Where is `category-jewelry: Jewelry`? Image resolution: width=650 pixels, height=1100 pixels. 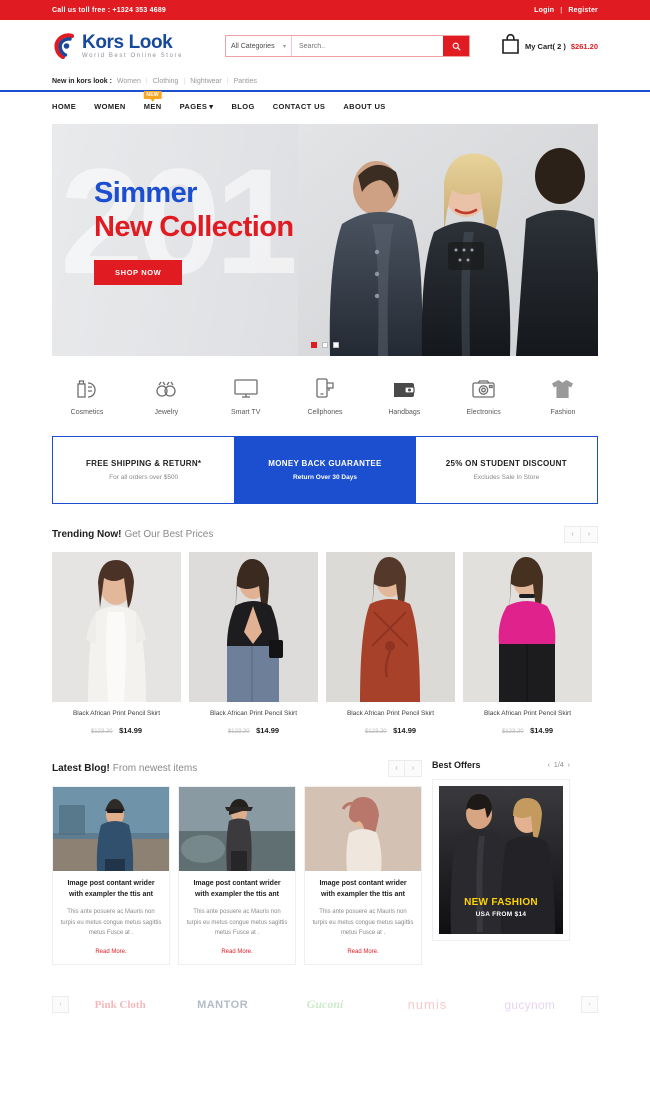 category-jewelry: Jewelry is located at coordinates (166, 395).